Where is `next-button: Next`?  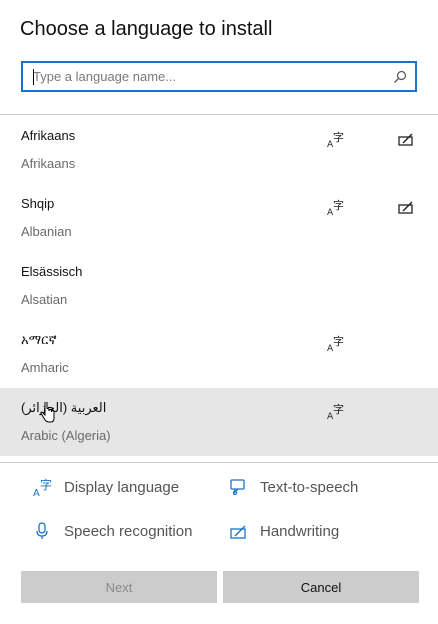
next-button: Next is located at coordinates (119, 587).